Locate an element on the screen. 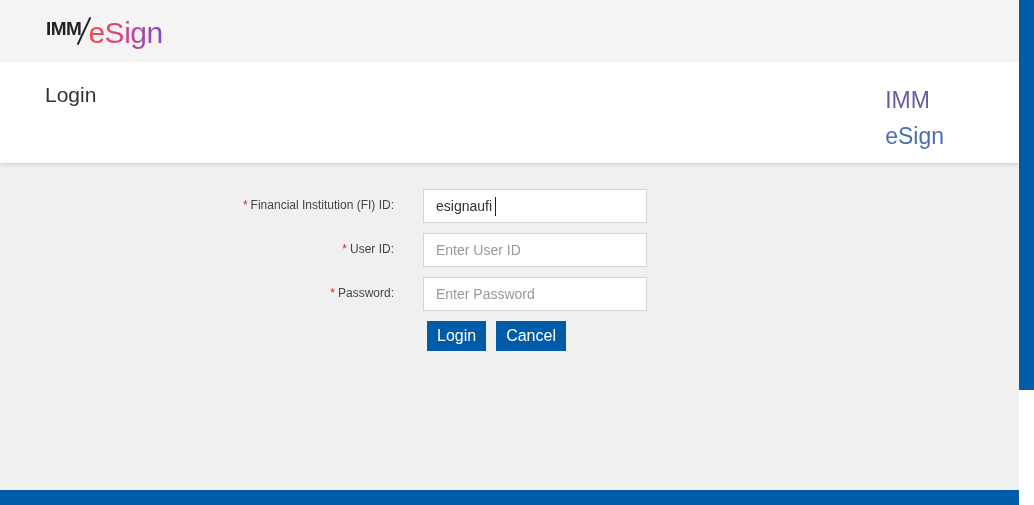 Image resolution: width=1034 pixels, height=505 pixels. brand-logo: IMM eSign is located at coordinates (104, 32).